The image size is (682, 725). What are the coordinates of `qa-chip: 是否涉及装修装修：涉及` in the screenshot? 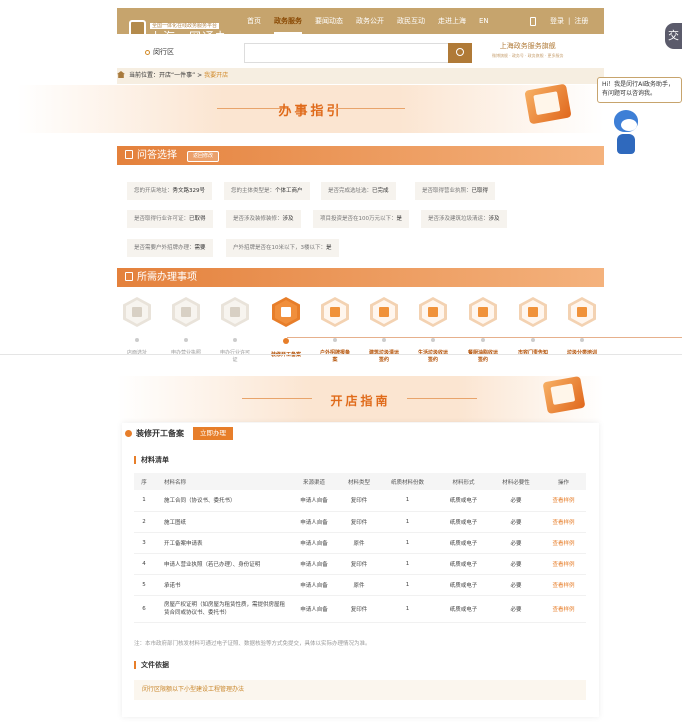 It's located at (263, 219).